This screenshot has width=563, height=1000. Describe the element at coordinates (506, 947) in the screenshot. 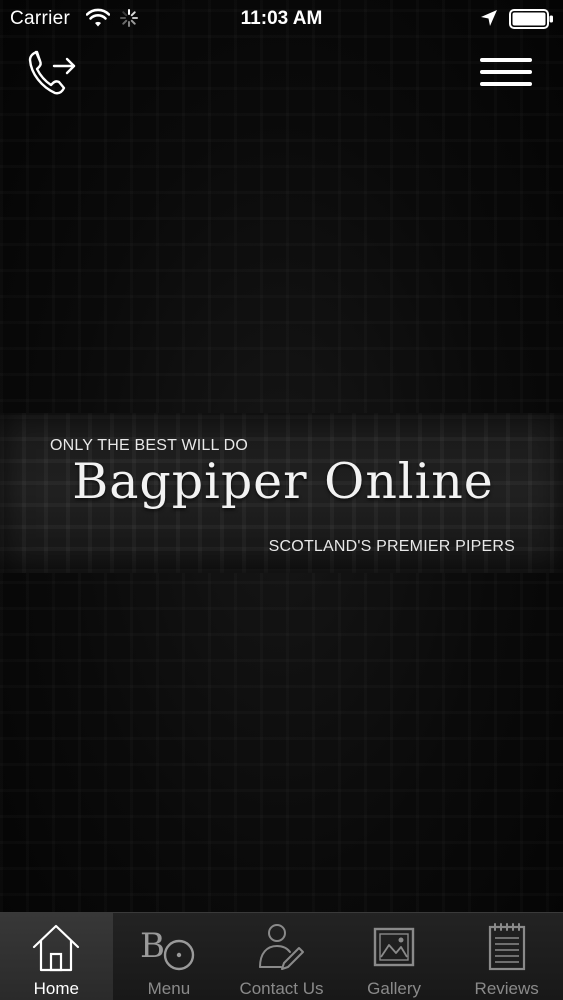

I see `notepad-icon` at that location.